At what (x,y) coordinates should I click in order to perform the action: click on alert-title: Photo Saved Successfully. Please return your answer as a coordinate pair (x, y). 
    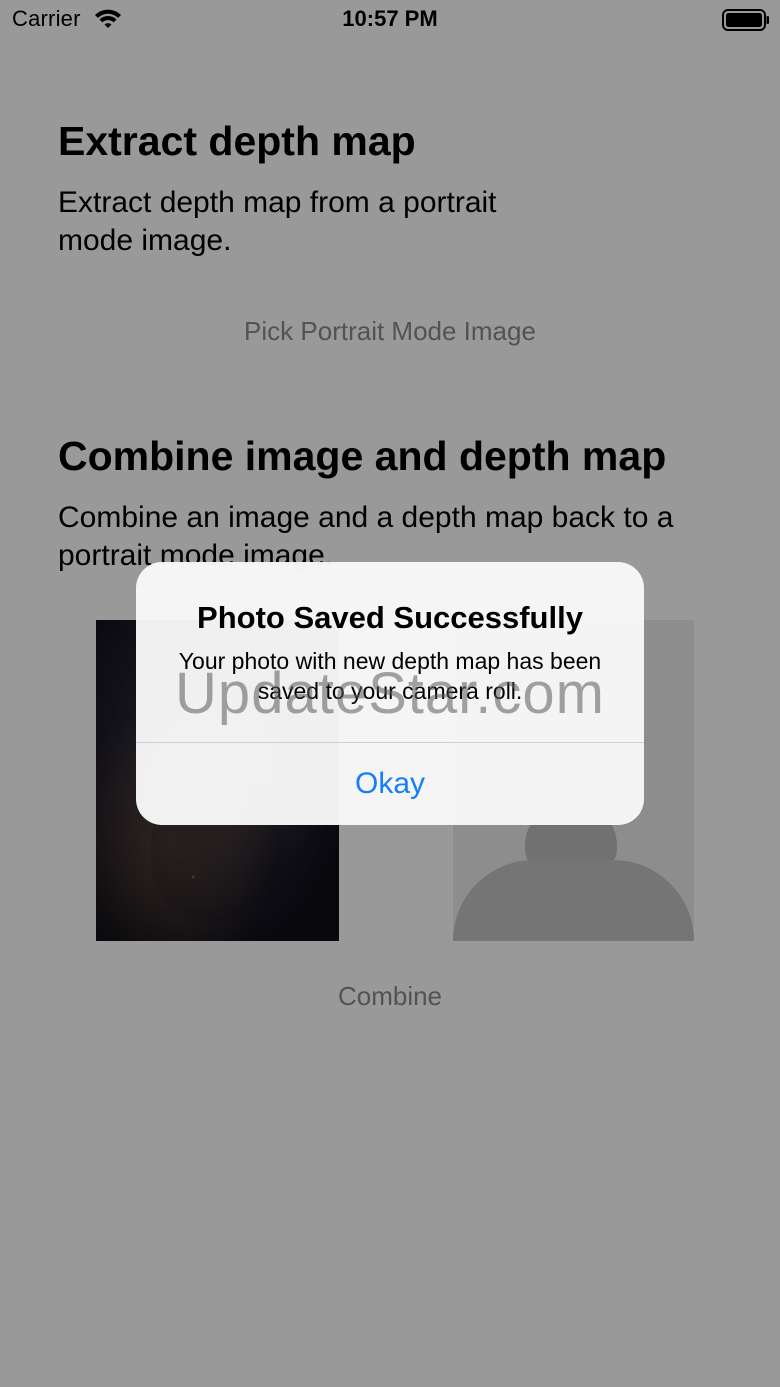
    Looking at the image, I should click on (390, 617).